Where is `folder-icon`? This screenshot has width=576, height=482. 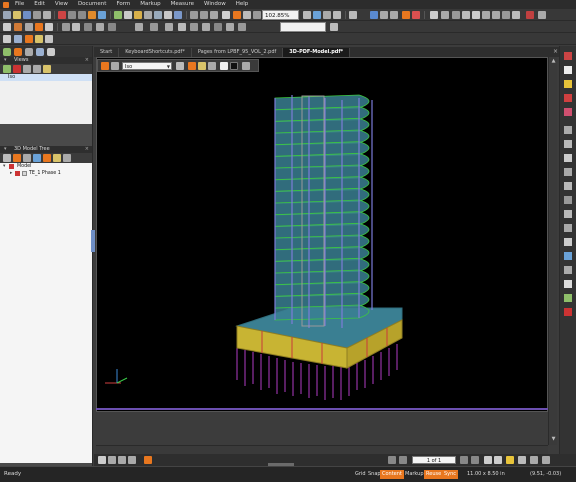
folder-icon is located at coordinates (39, 39).